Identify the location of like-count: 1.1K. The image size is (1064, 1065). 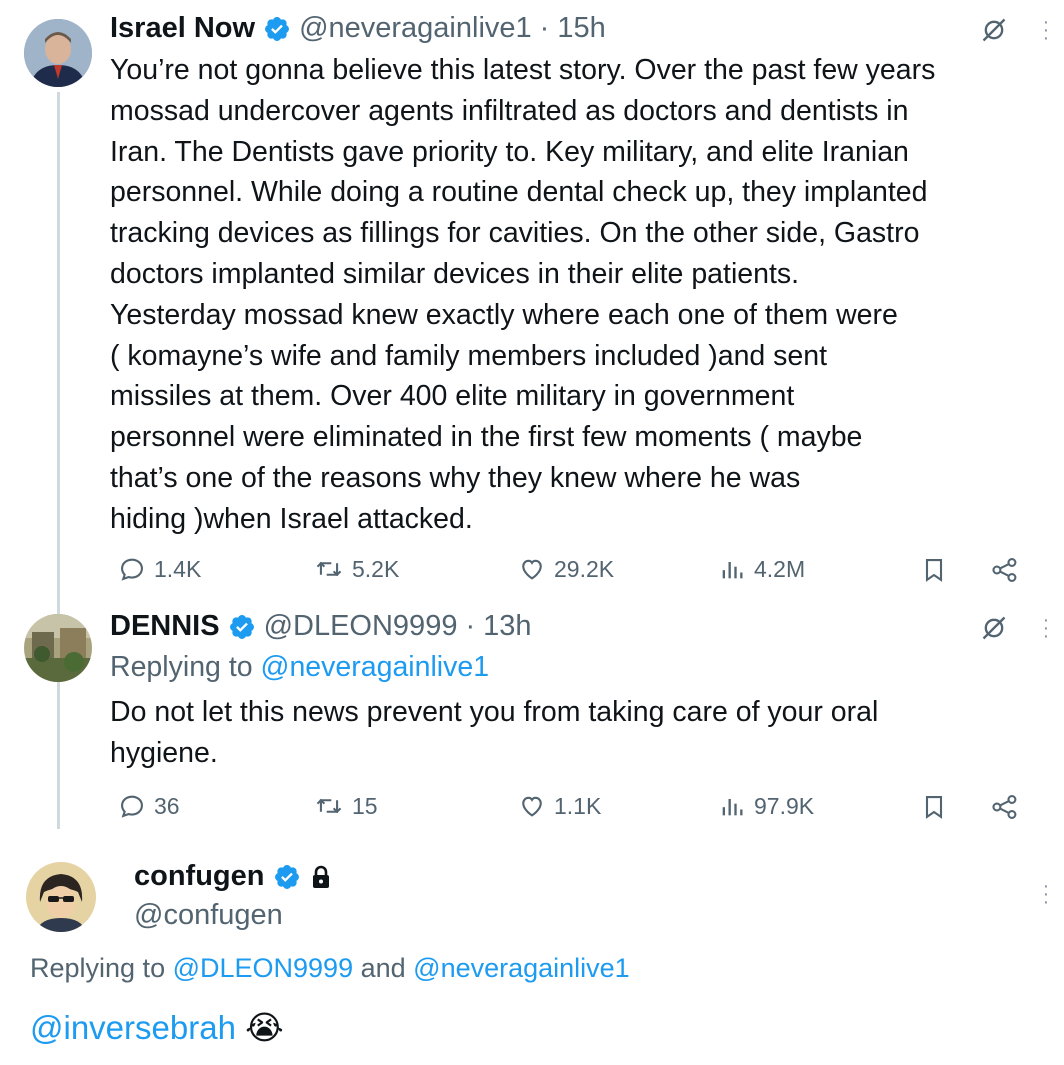
(578, 805).